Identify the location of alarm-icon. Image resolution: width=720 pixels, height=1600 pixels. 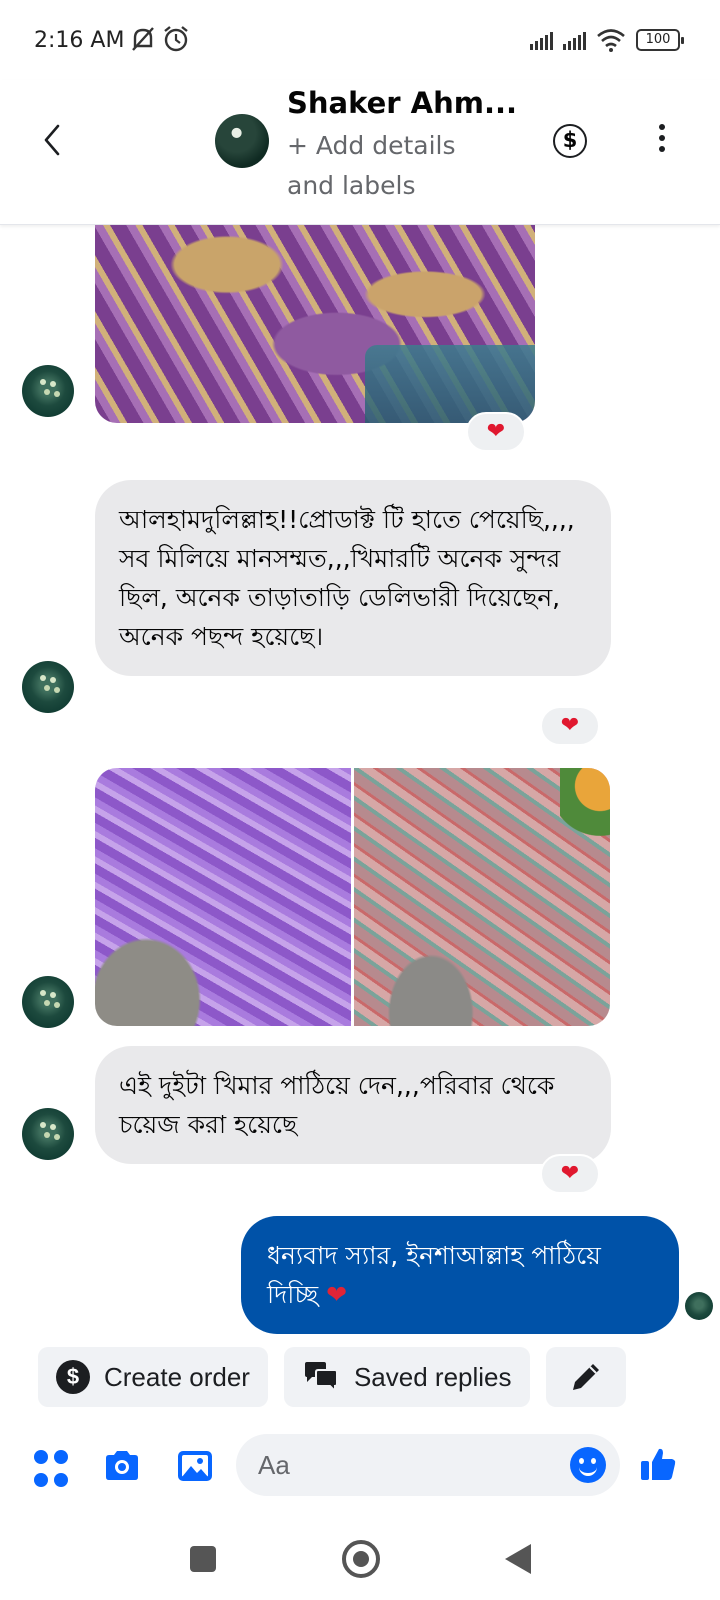
(176, 39).